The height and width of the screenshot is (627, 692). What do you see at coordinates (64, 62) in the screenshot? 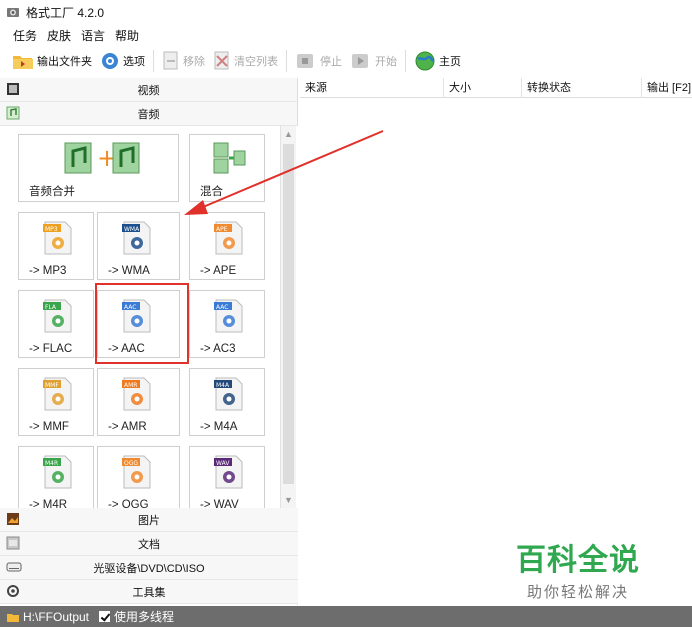
I see `output-folder-label: 输出文件夹` at bounding box center [64, 62].